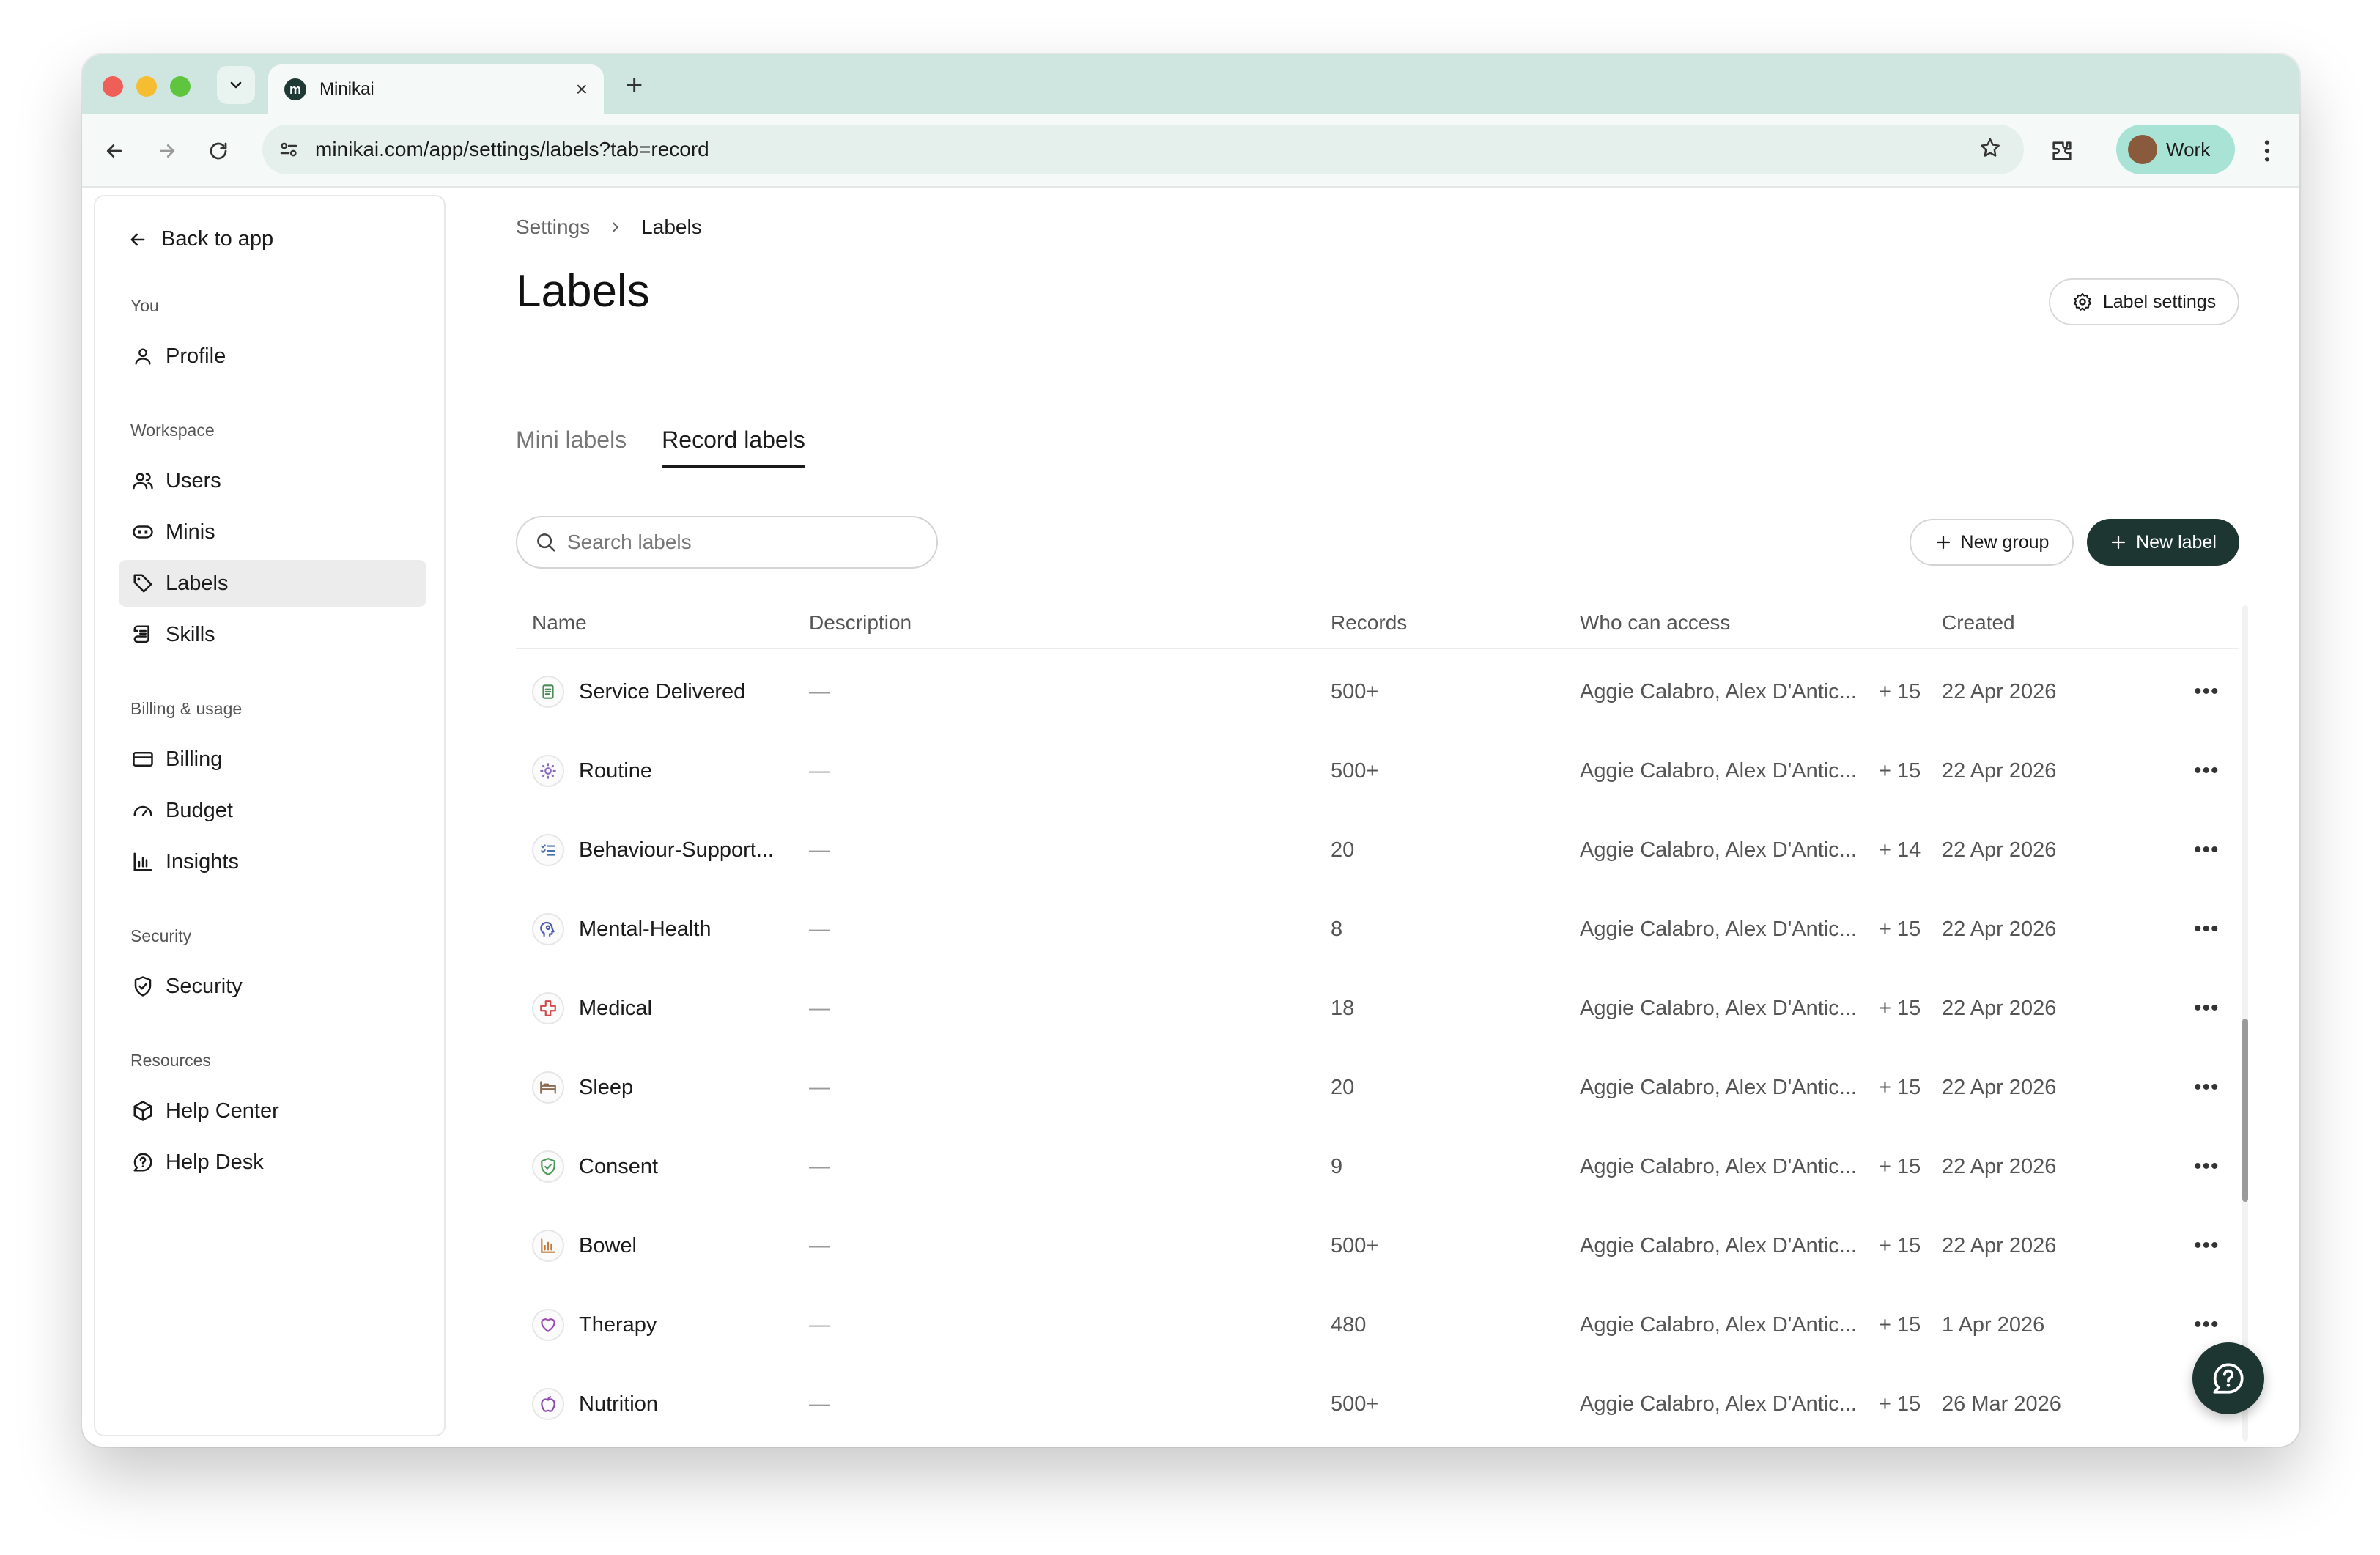 The width and height of the screenshot is (2380, 1555). What do you see at coordinates (142, 1162) in the screenshot?
I see `help-bubble-icon` at bounding box center [142, 1162].